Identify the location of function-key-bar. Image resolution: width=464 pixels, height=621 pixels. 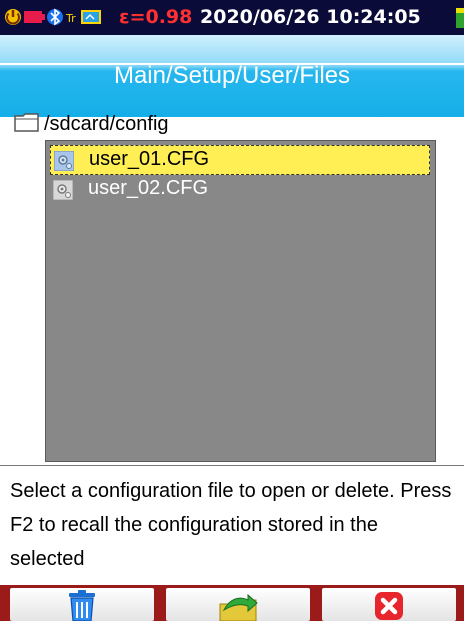
(232, 603).